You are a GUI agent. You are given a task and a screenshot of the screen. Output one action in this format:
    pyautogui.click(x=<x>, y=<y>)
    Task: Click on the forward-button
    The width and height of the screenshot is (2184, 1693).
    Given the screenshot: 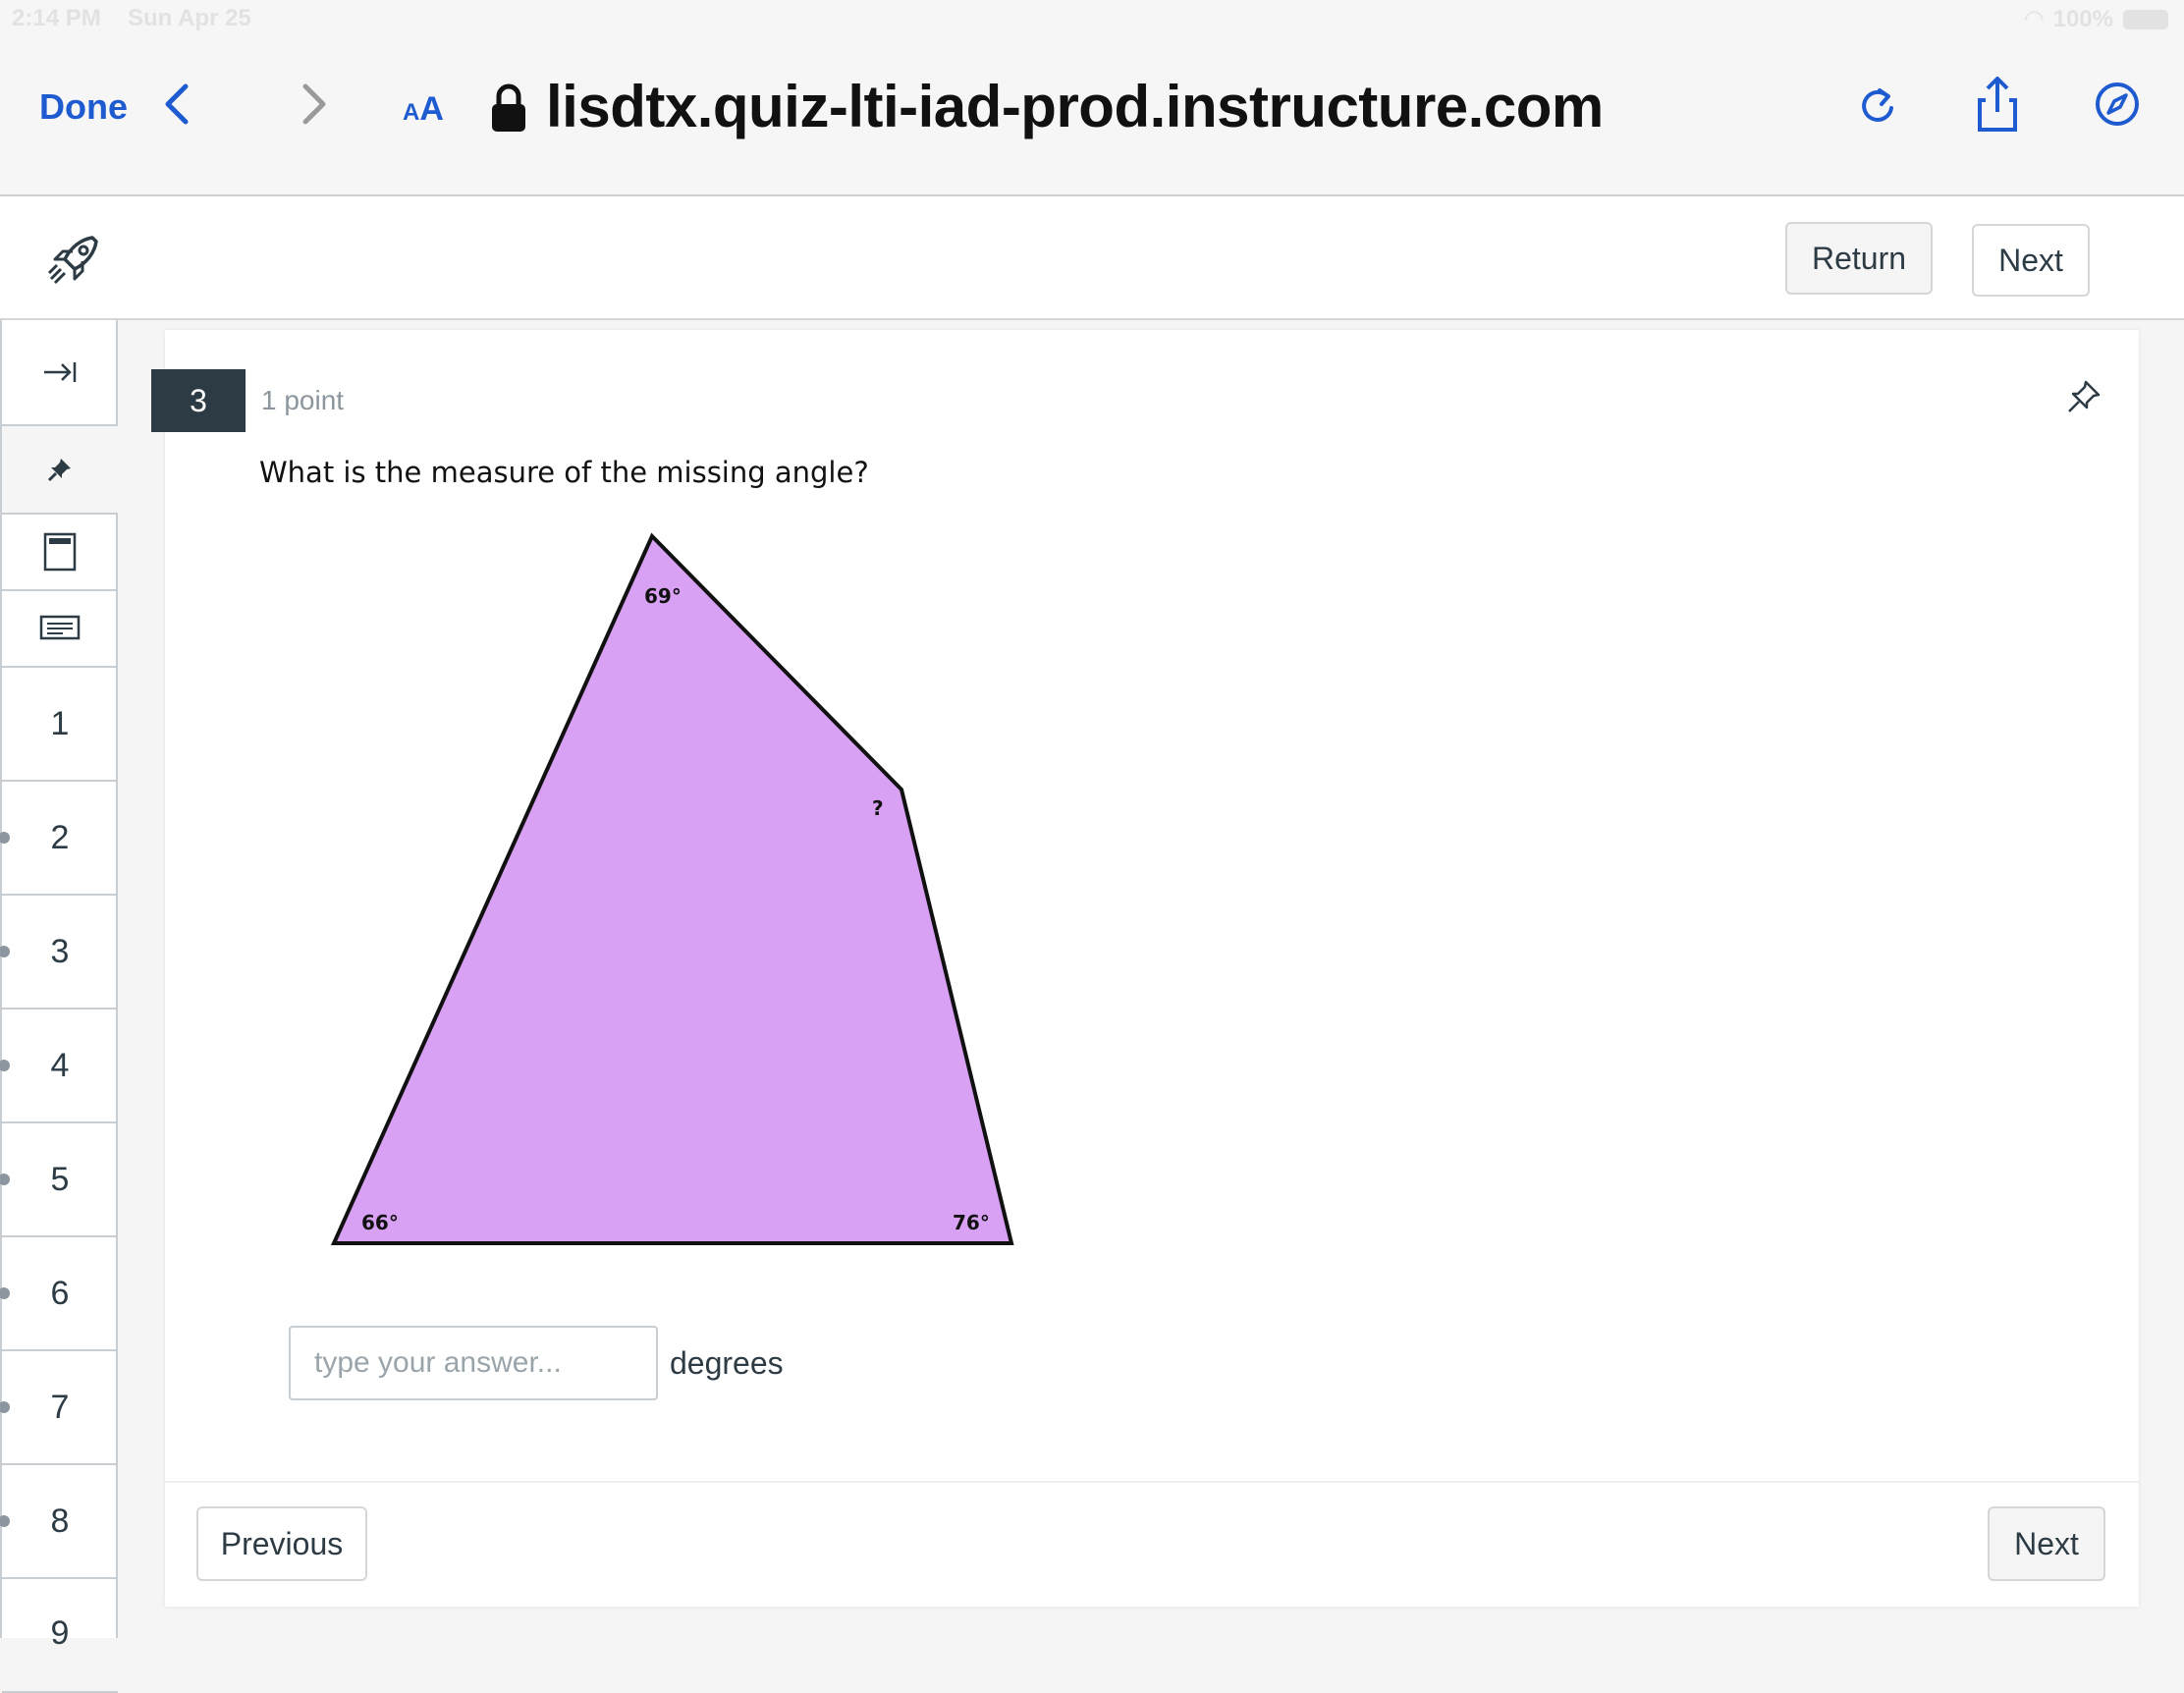 What is the action you would take?
    pyautogui.click(x=314, y=107)
    